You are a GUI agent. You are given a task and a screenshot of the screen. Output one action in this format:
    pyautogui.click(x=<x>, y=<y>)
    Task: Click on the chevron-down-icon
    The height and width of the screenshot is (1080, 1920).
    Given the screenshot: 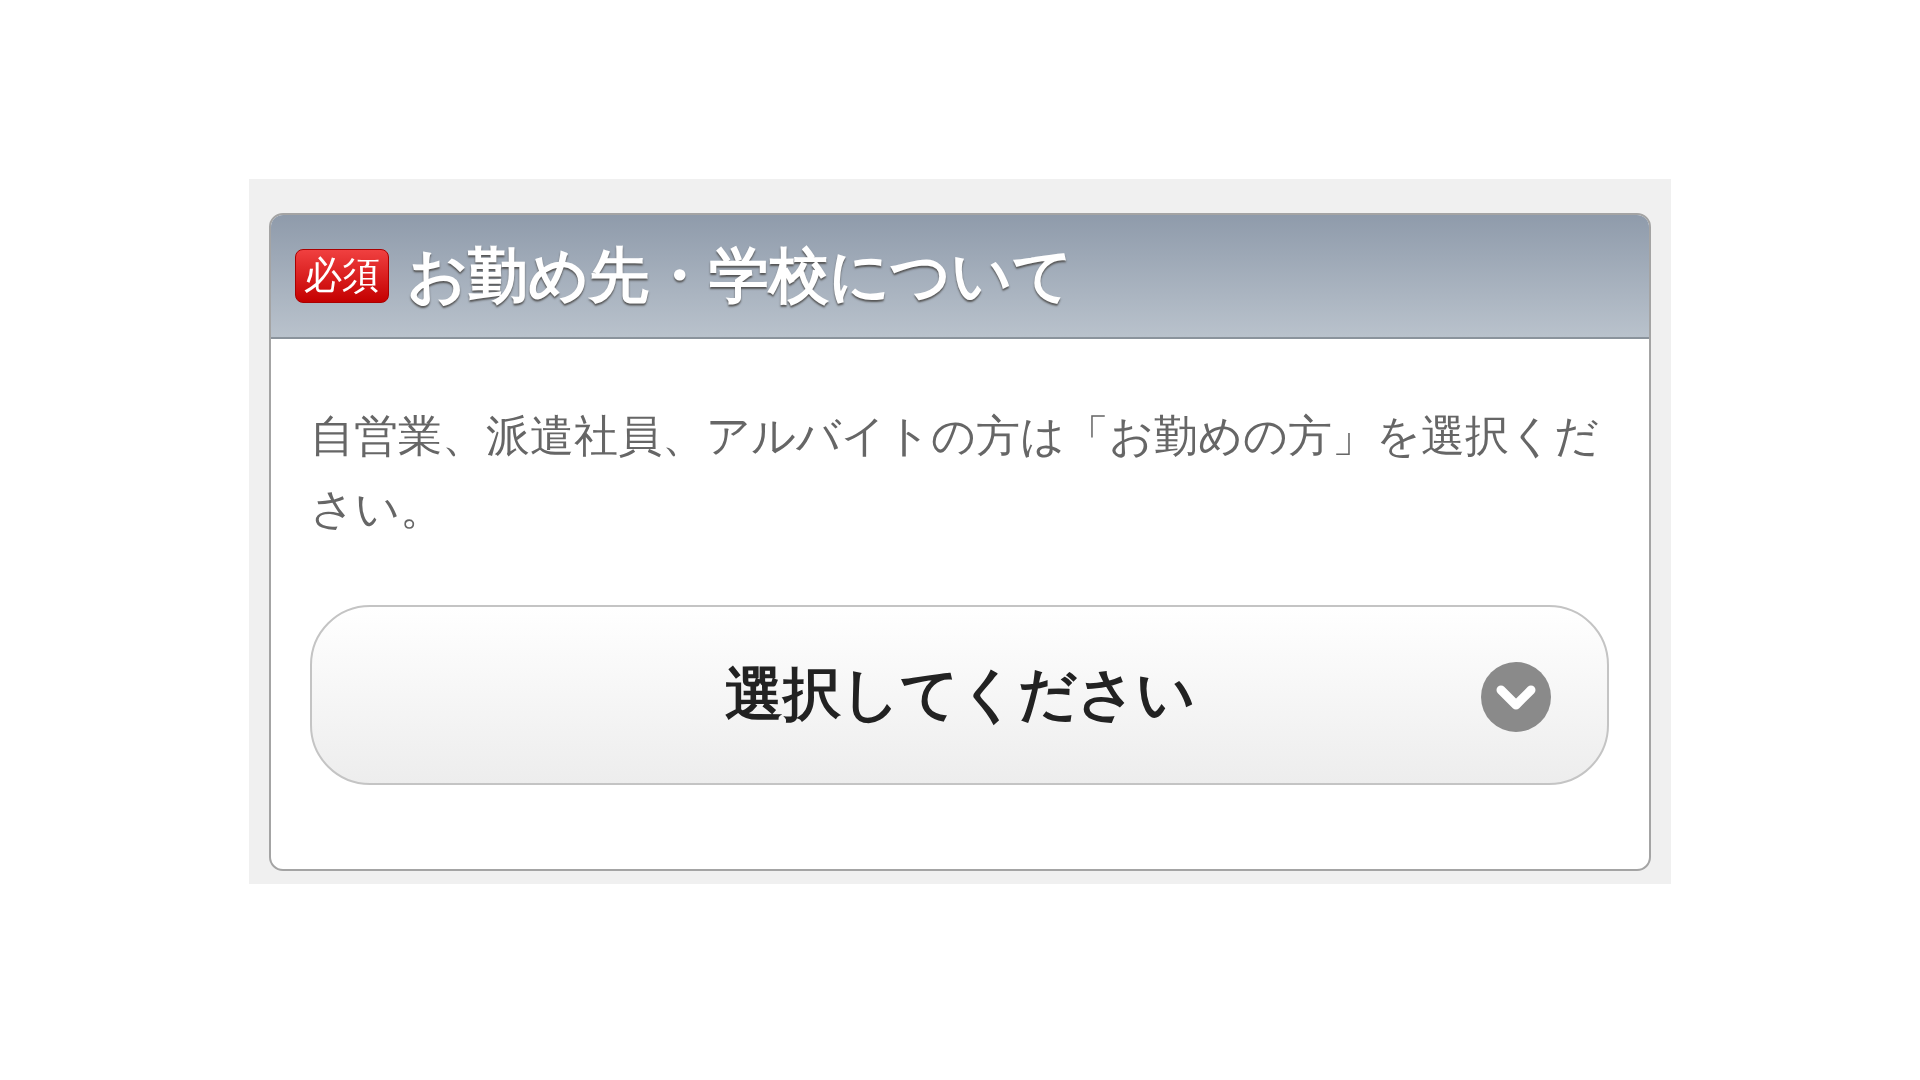 What is the action you would take?
    pyautogui.click(x=1516, y=697)
    